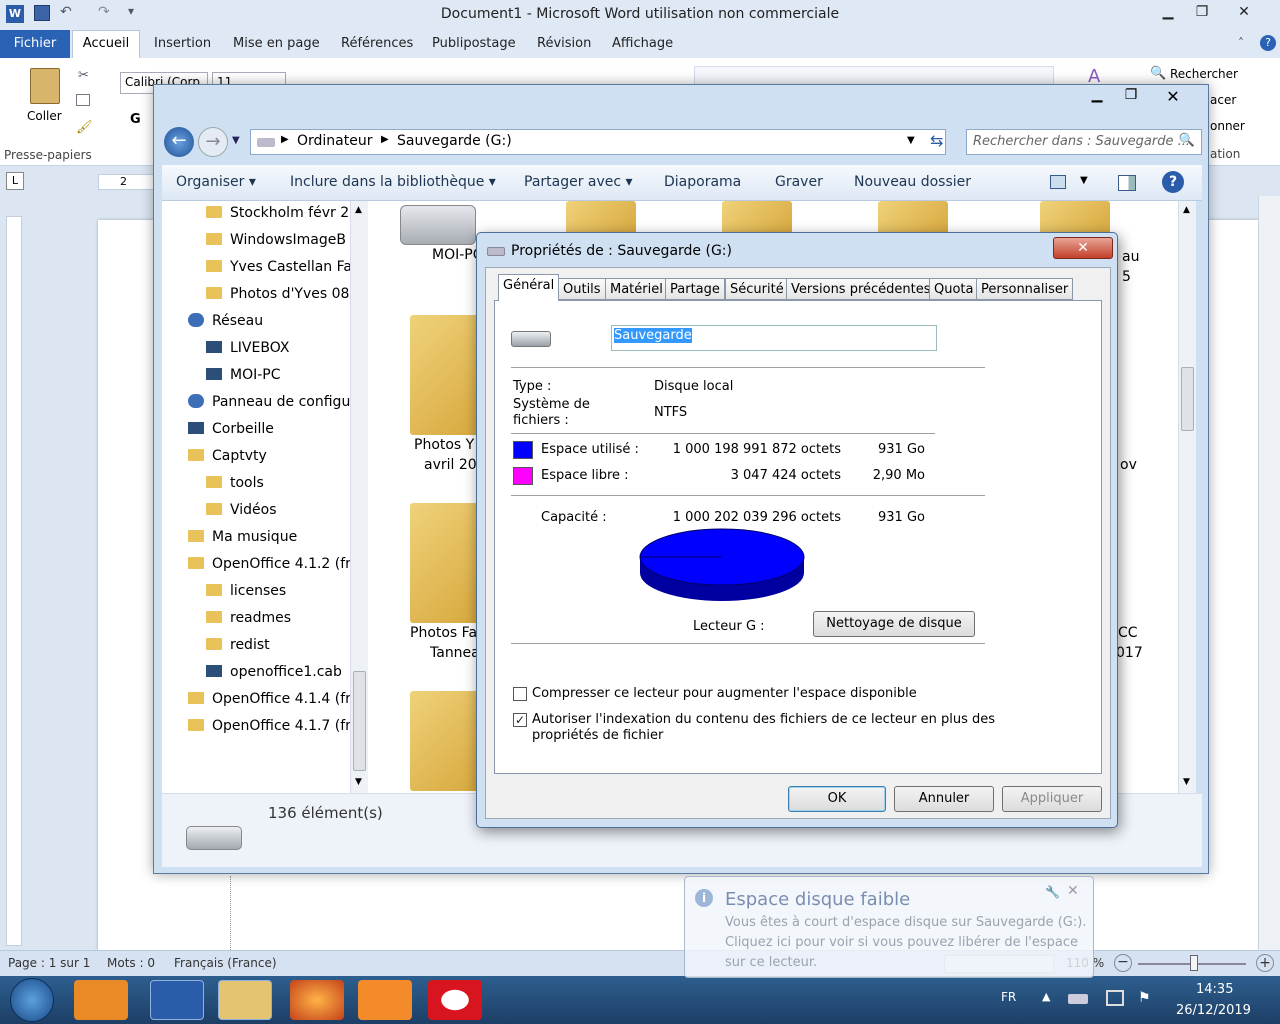 The image size is (1280, 1024). What do you see at coordinates (443, 633) in the screenshot?
I see `folder-label: Photos Fa` at bounding box center [443, 633].